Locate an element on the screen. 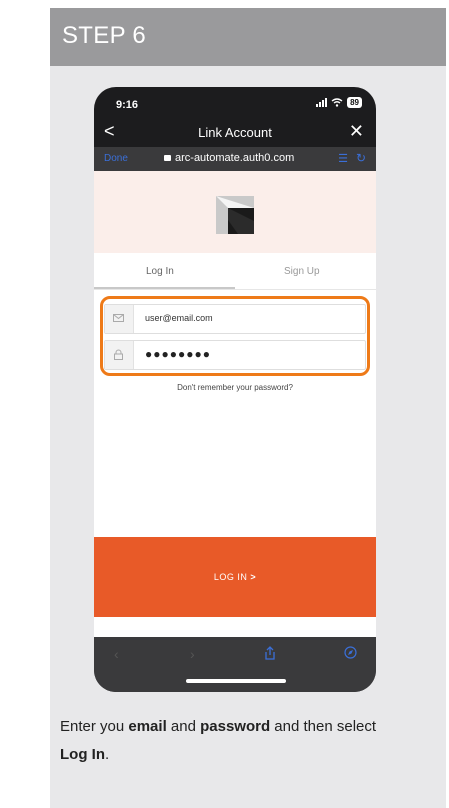  instruction-login: Log In is located at coordinates (82, 754).